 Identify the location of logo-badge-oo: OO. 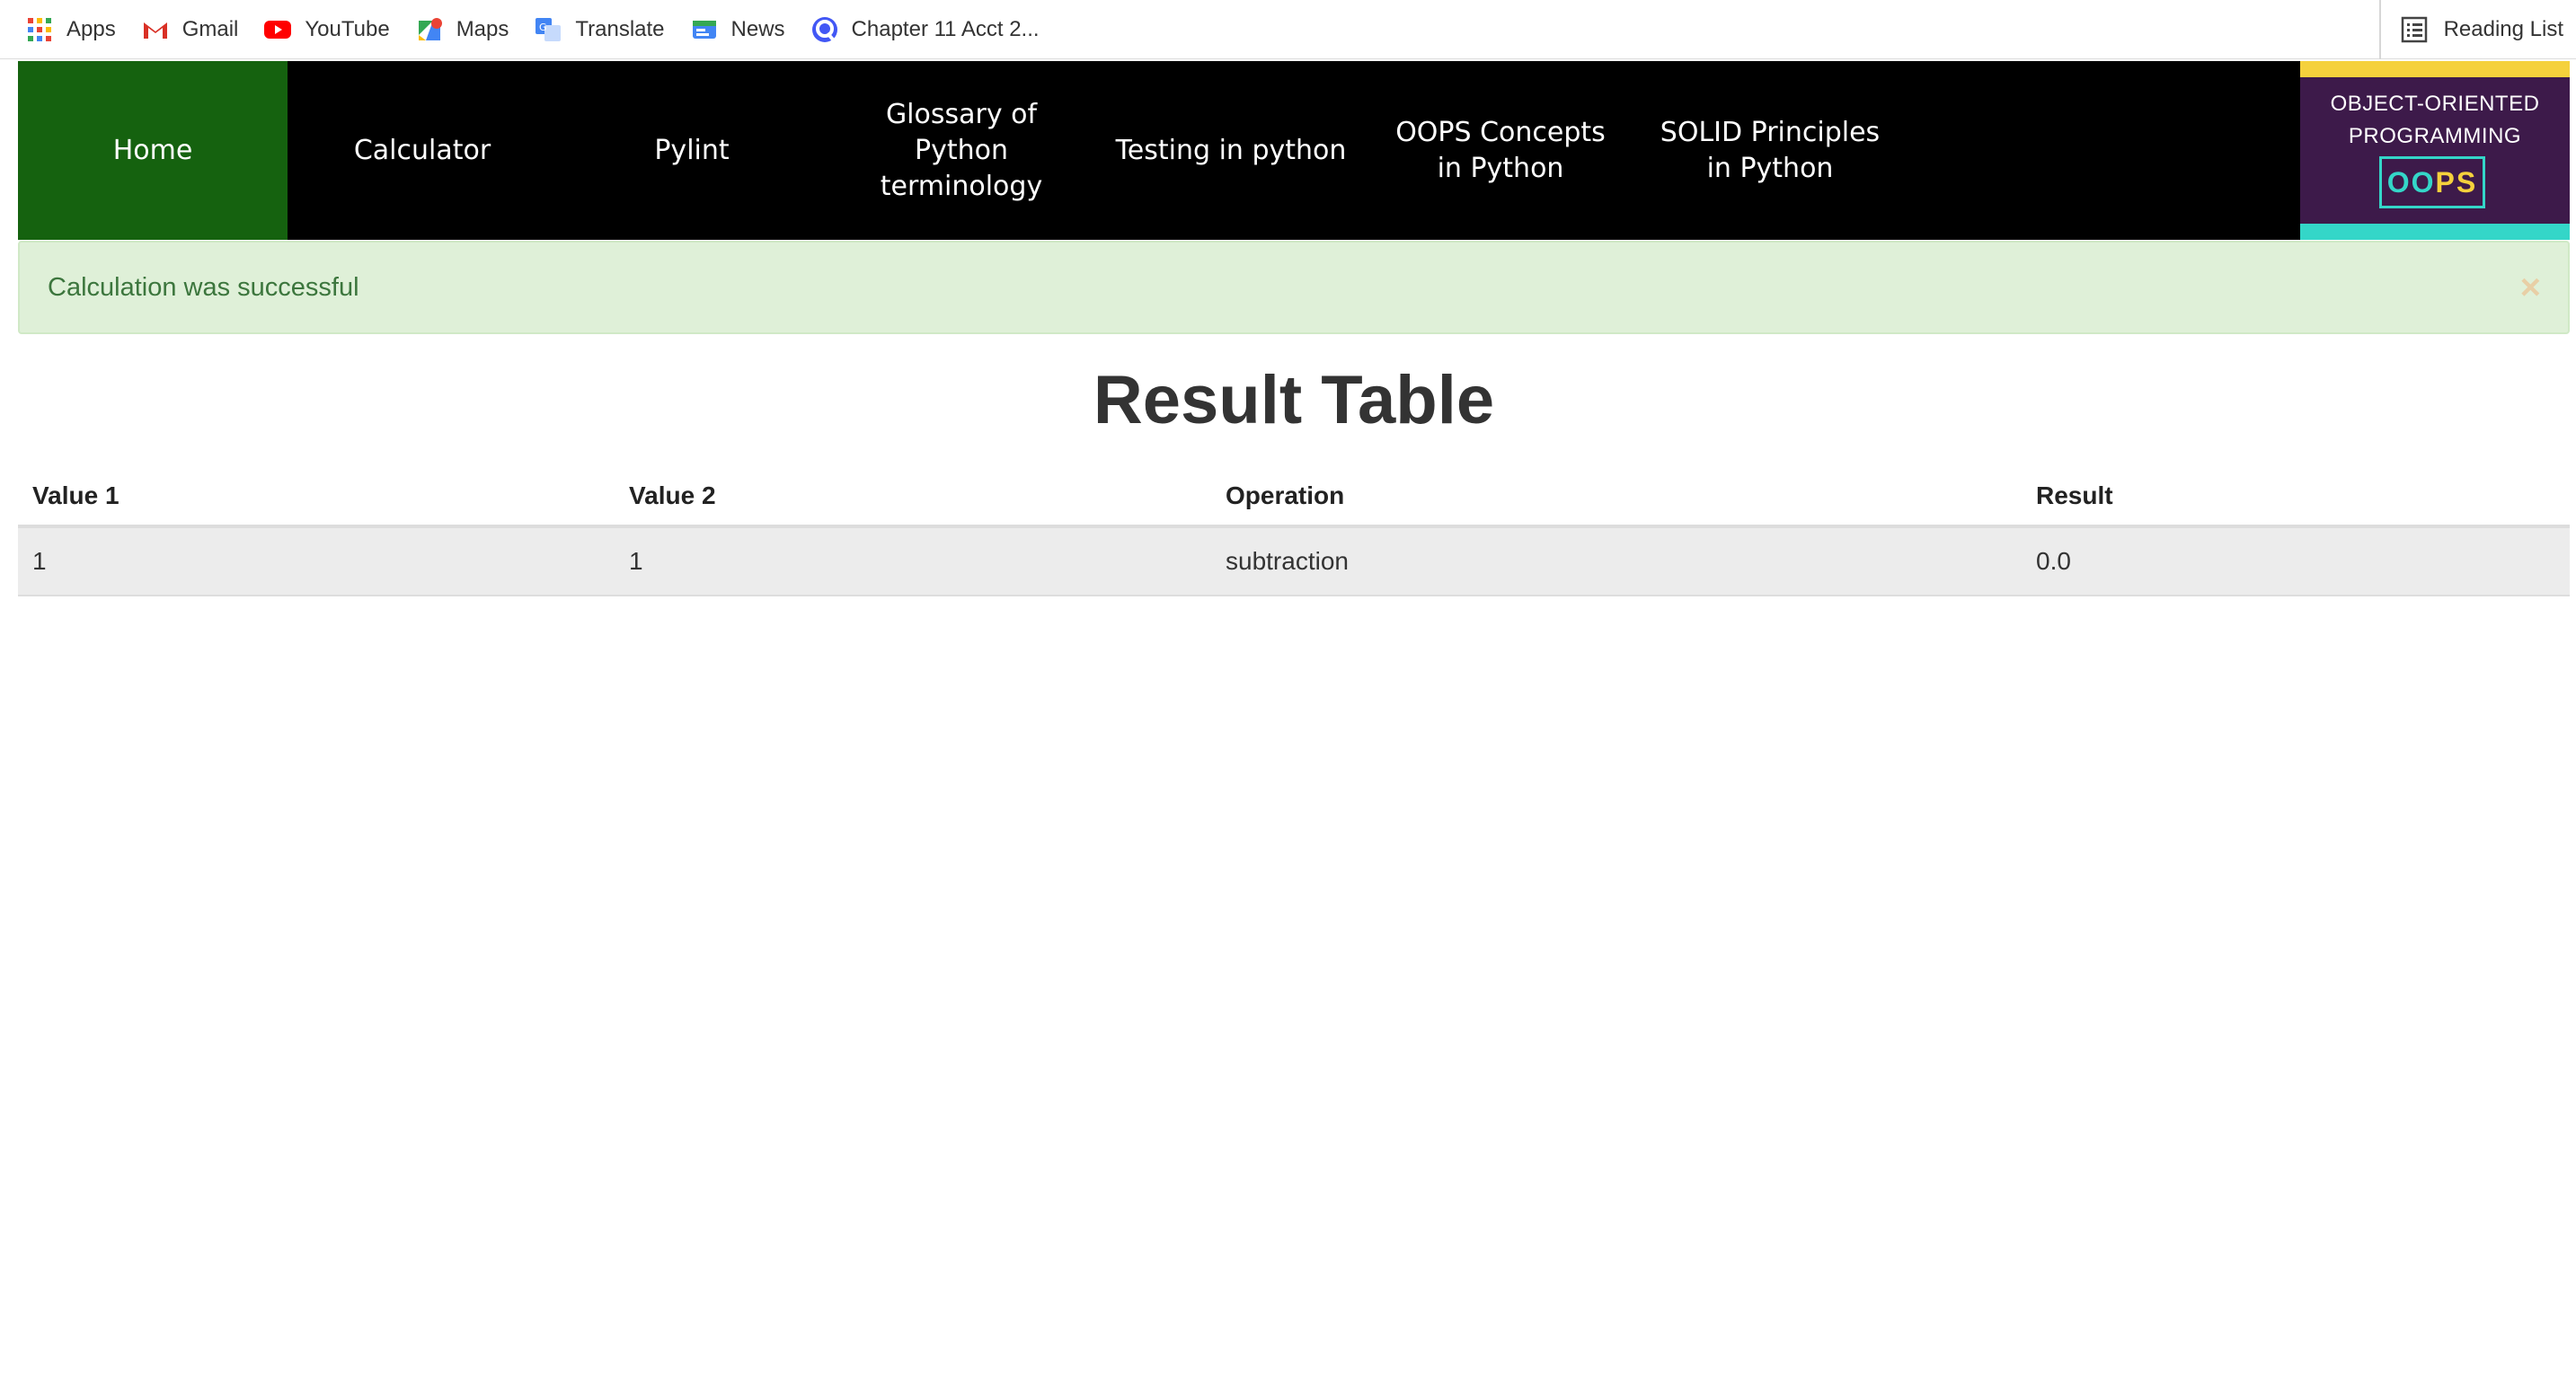
(2411, 182).